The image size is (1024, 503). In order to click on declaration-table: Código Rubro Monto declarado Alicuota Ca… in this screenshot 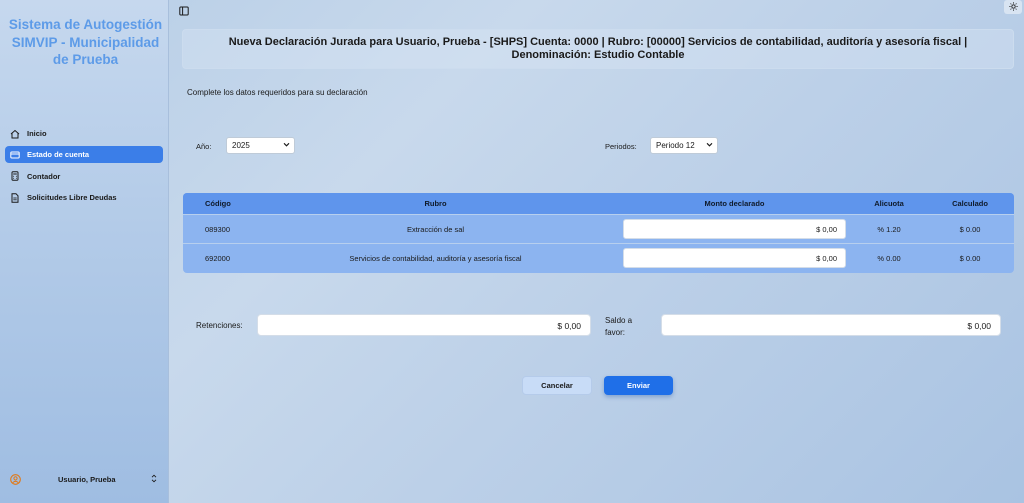, I will do `click(598, 233)`.